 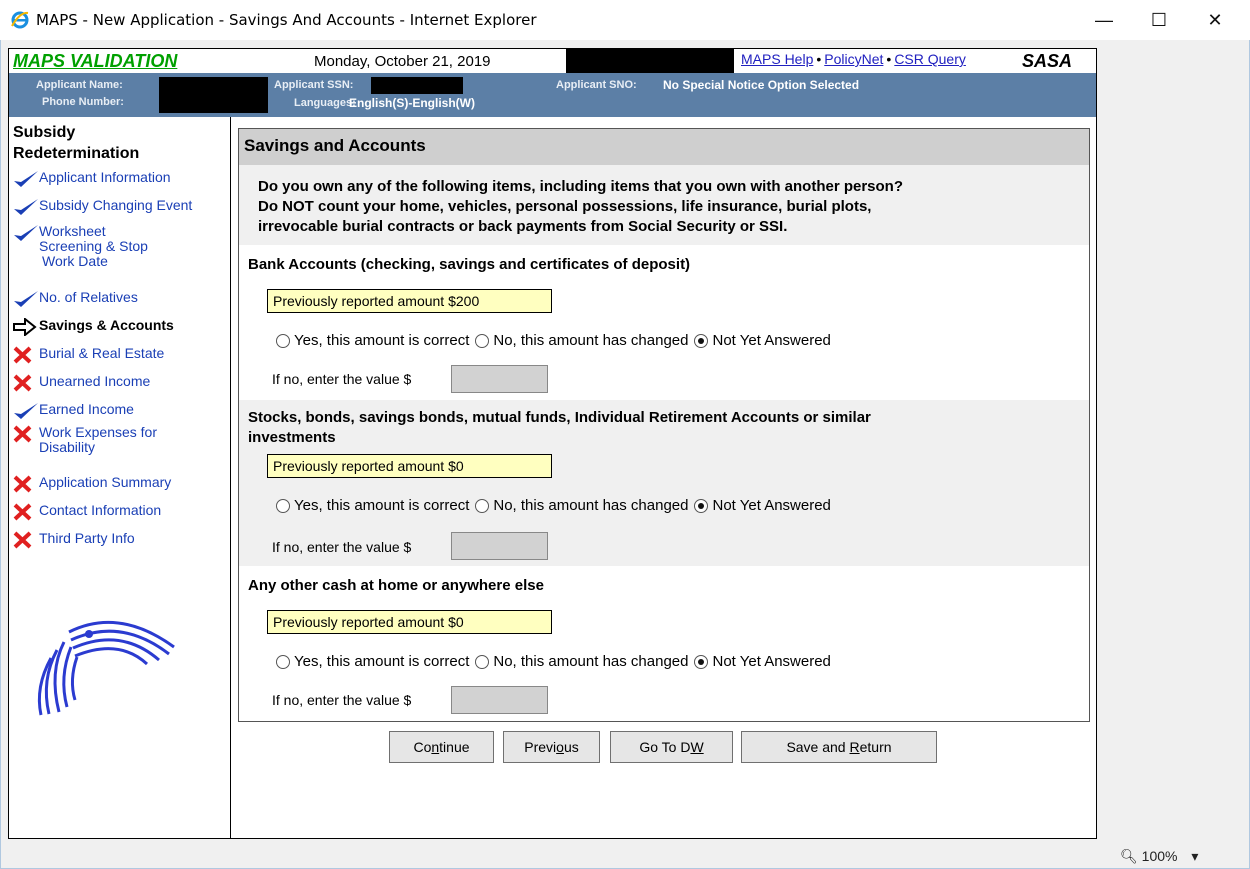 What do you see at coordinates (777, 59) in the screenshot?
I see `maps-help-link: MAPS Help` at bounding box center [777, 59].